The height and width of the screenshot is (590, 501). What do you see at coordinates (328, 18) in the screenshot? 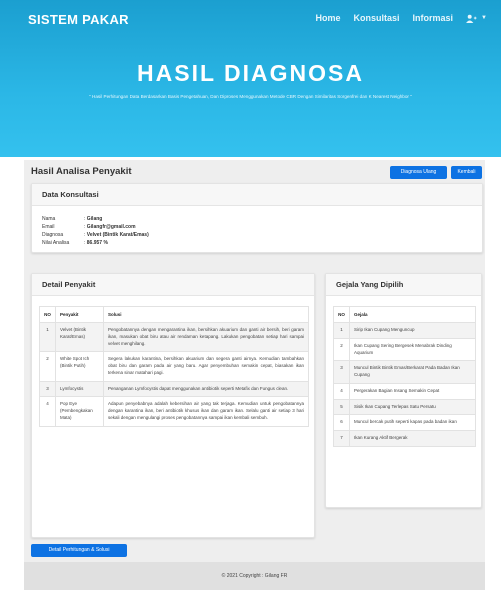
I see `nav-home: Home` at bounding box center [328, 18].